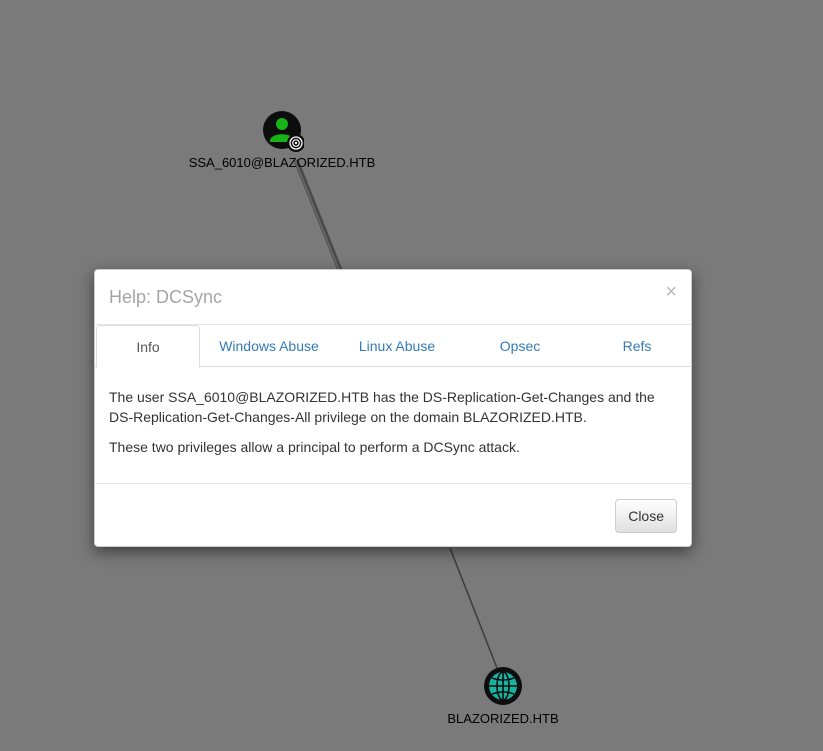 The image size is (823, 751). Describe the element at coordinates (520, 346) in the screenshot. I see `tab-opsec: Opsec` at that location.